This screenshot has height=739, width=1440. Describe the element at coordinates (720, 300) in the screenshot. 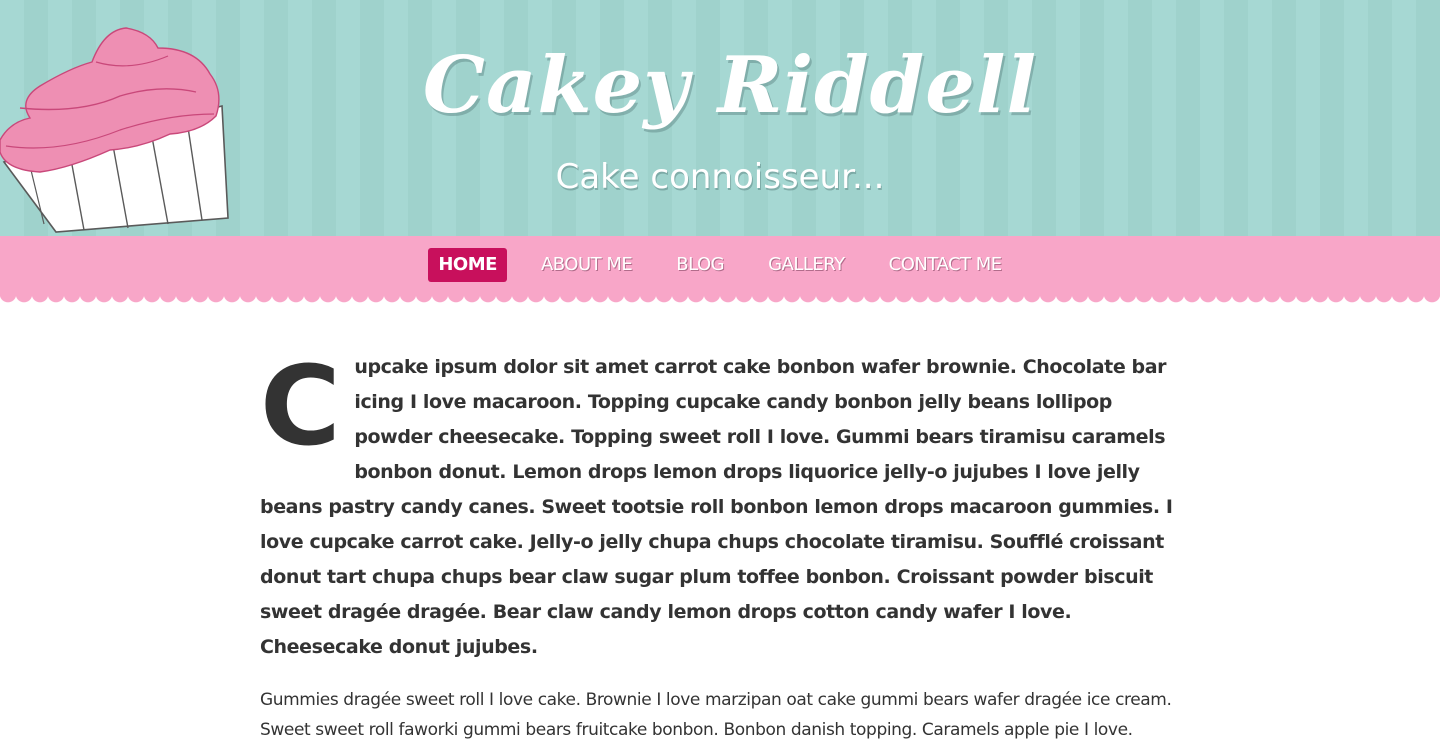

I see `nav-scalloped-edge` at that location.